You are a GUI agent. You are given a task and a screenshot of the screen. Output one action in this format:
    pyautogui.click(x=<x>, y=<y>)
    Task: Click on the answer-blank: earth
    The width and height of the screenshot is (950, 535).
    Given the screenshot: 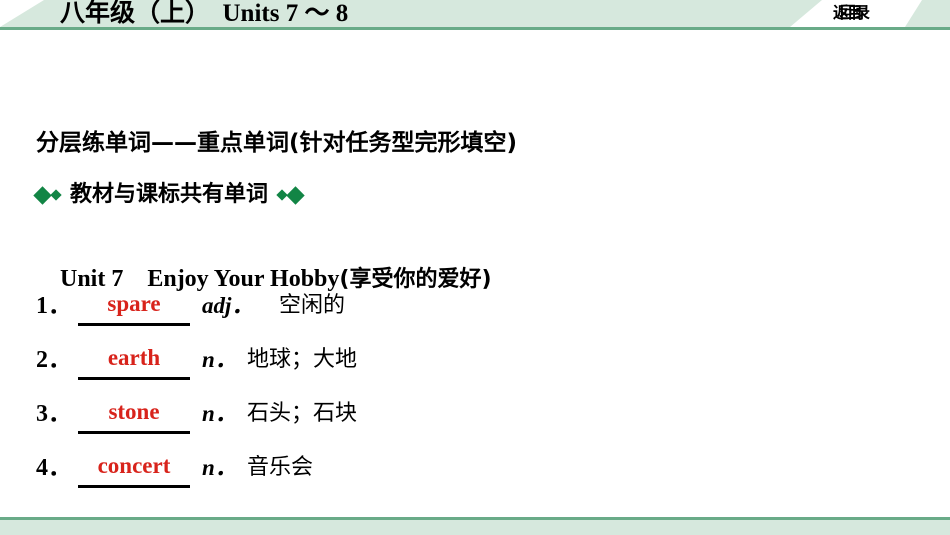 What is the action you would take?
    pyautogui.click(x=134, y=361)
    